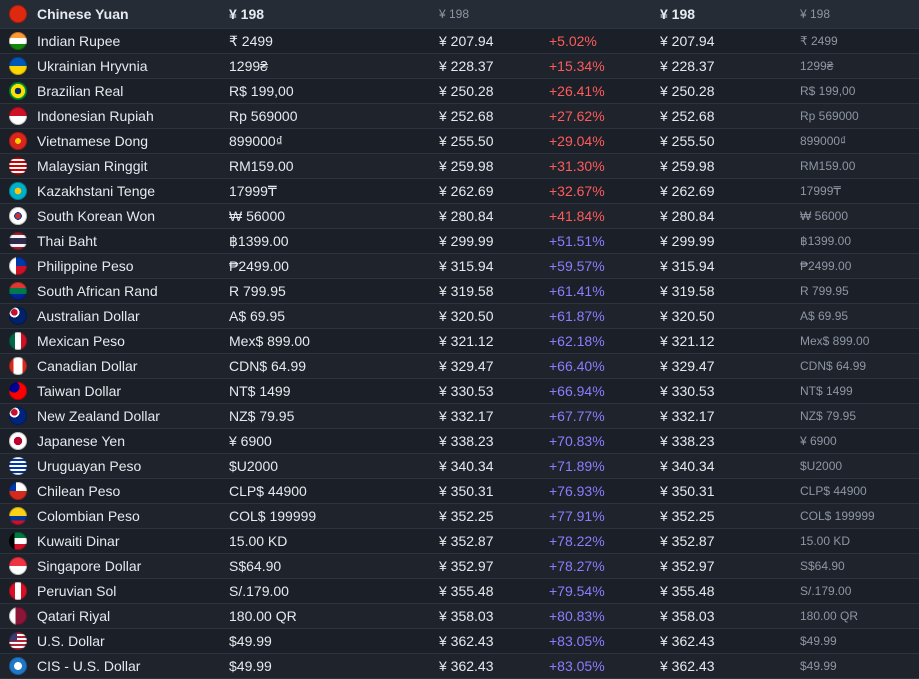 This screenshot has height=679, width=919. What do you see at coordinates (109, 116) in the screenshot?
I see `currency-name-cell: Indonesian Rupiah` at bounding box center [109, 116].